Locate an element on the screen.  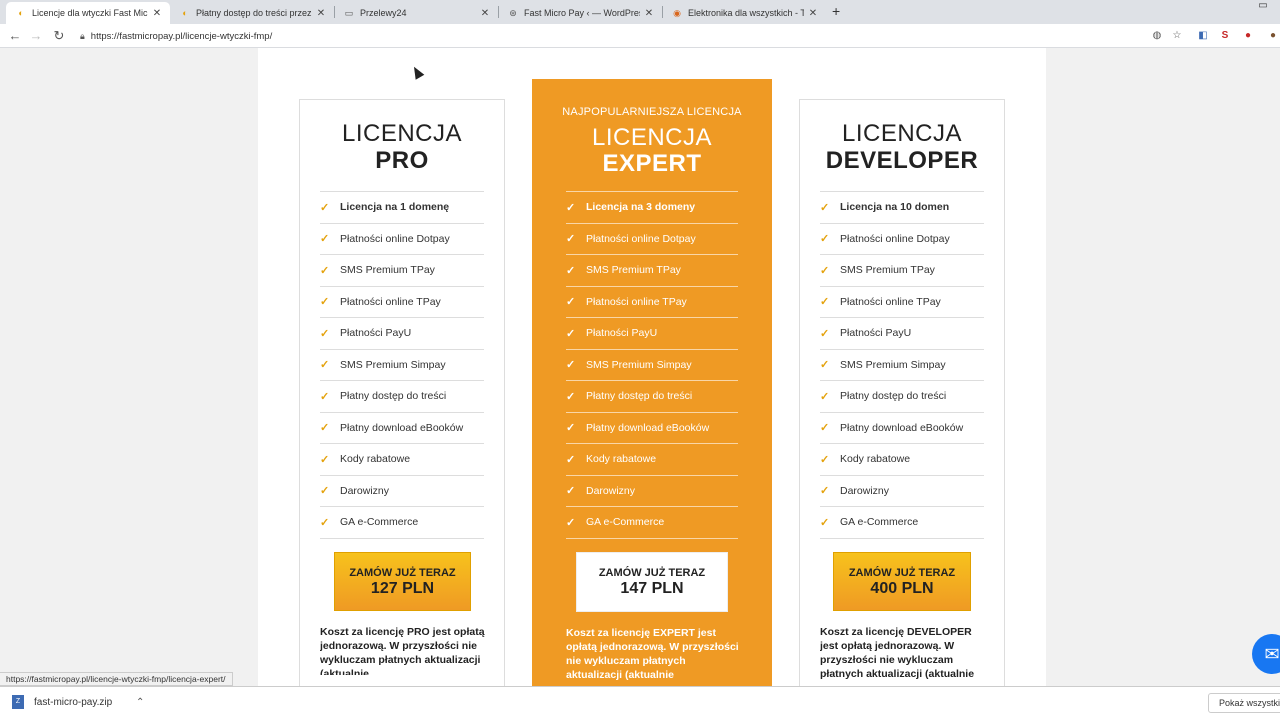
feature-item: ✓ Licencja na 3 domeny is located at coordinates (652, 208).